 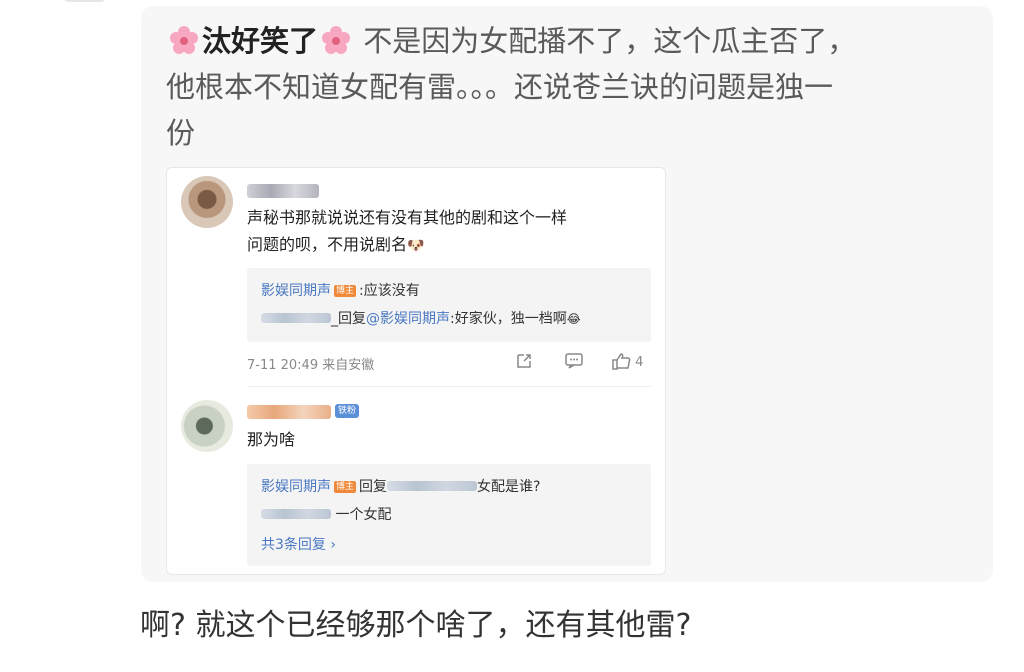 I want to click on comment-text: 那为啥, so click(x=271, y=439).